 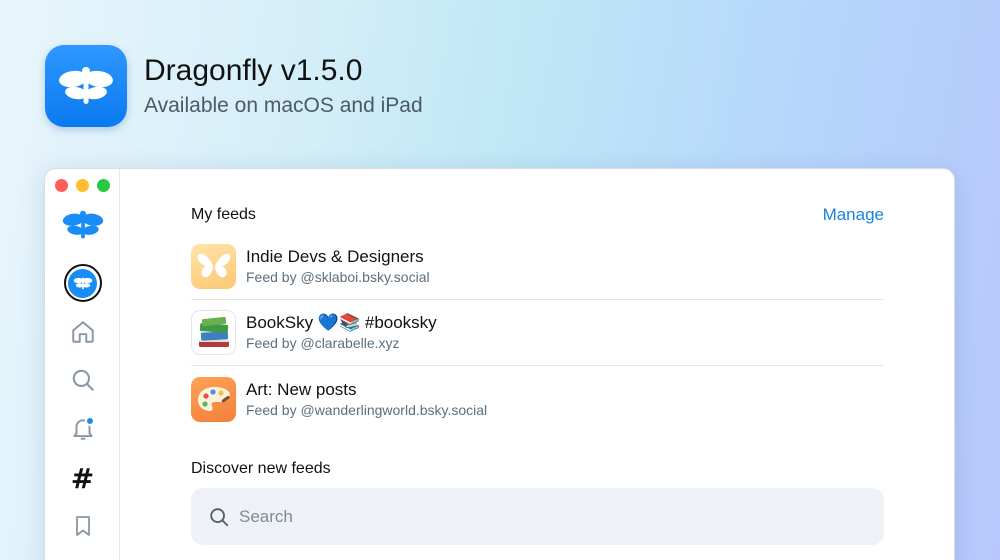 I want to click on sidebar-item-profile, so click(x=82, y=283).